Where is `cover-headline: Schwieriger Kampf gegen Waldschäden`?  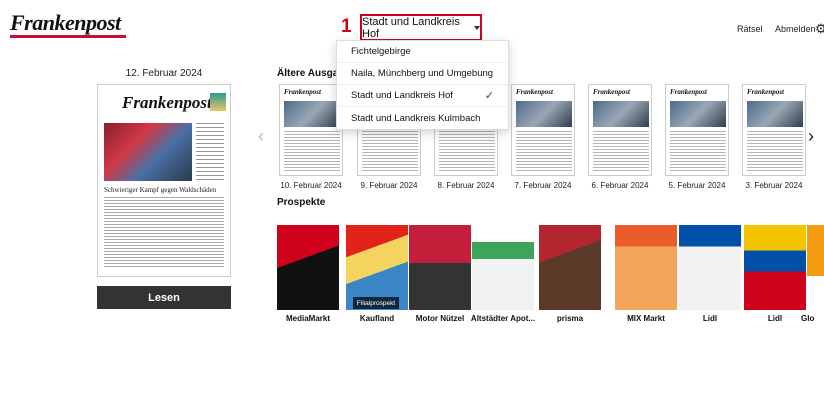 cover-headline: Schwieriger Kampf gegen Waldschäden is located at coordinates (160, 190).